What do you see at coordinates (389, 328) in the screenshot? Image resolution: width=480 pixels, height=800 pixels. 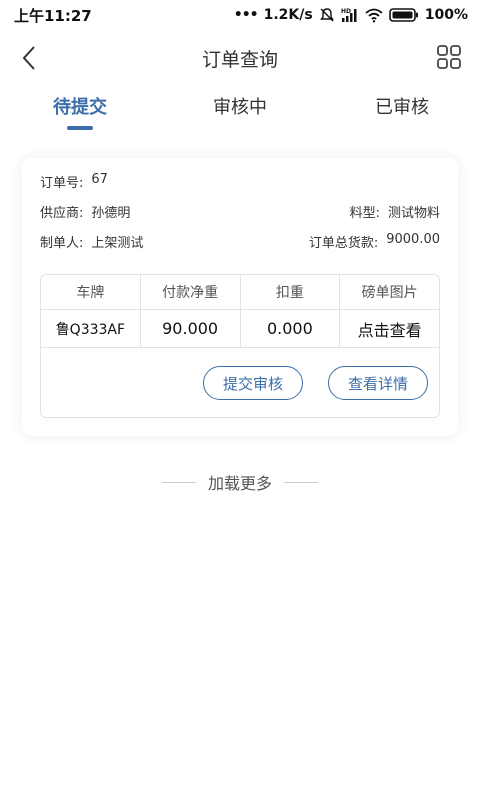 I see `view-image-link: 点击查看` at bounding box center [389, 328].